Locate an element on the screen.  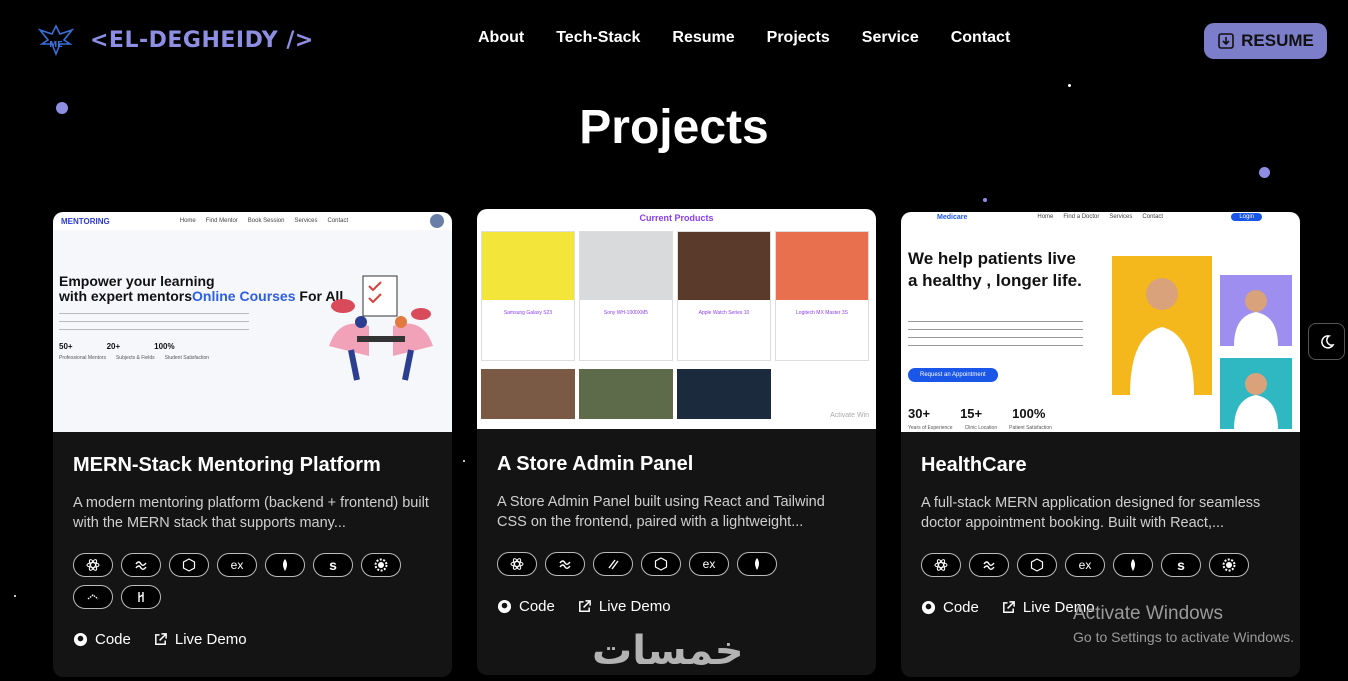
nav-projects: Projects is located at coordinates (798, 38).